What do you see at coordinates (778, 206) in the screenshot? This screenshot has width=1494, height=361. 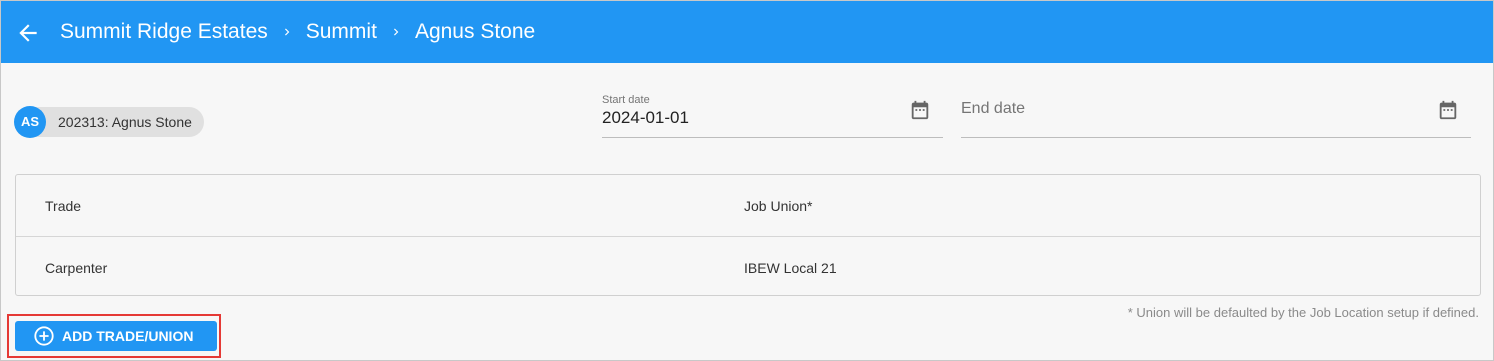 I see `column-header-job-union: Job Union*` at bounding box center [778, 206].